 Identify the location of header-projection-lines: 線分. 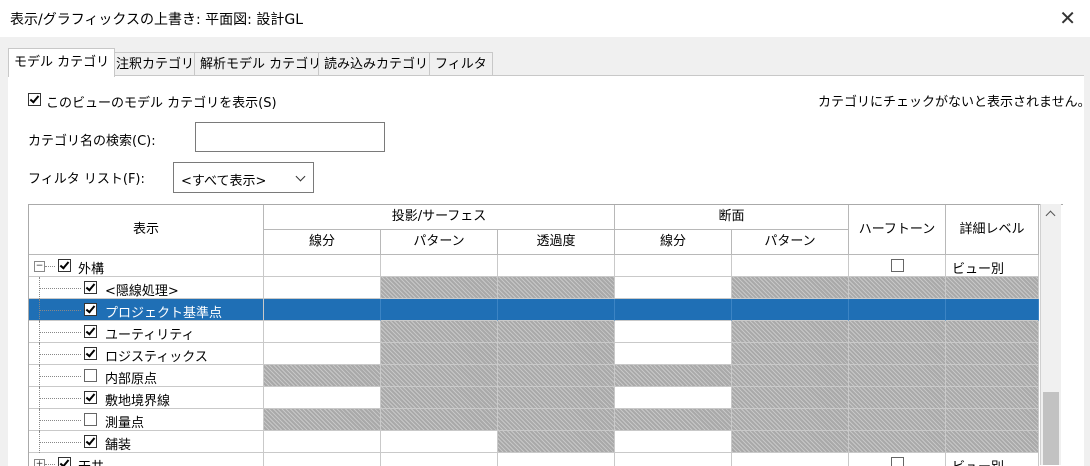
(322, 242).